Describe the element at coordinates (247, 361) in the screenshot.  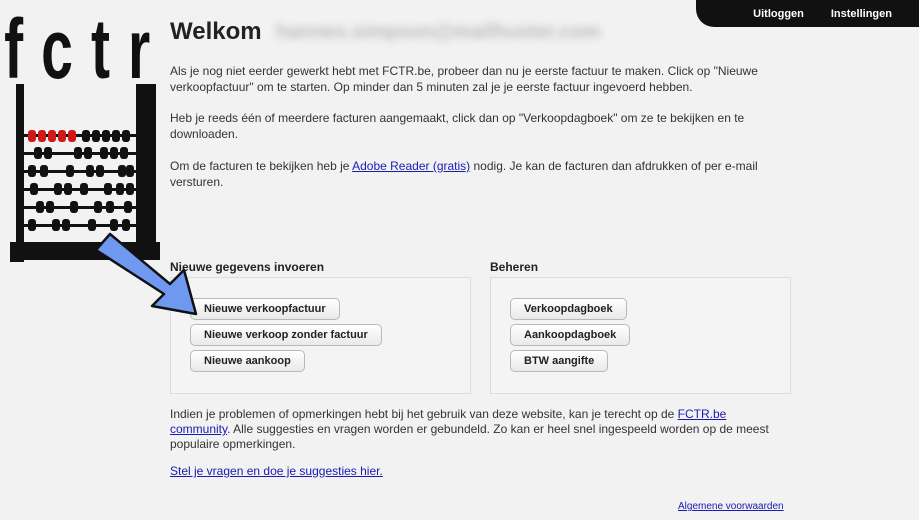
I see `new-purchase-button: Nieuwe aankoop` at that location.